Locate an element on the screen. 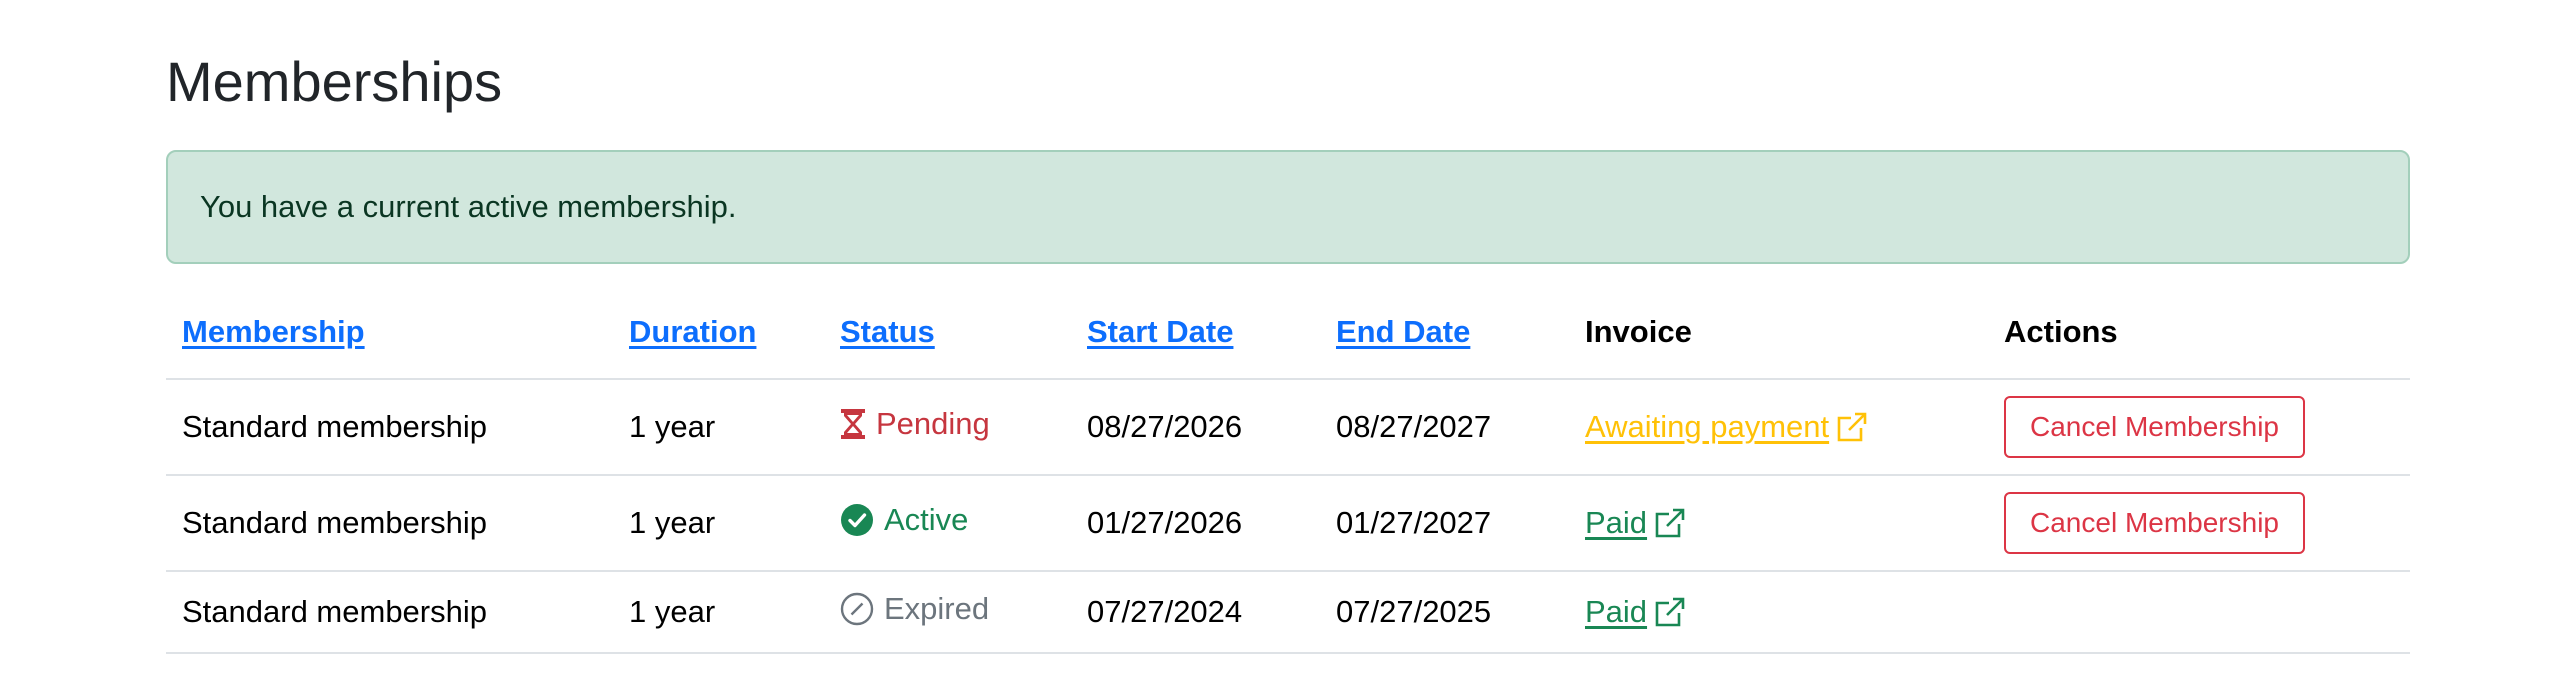 The width and height of the screenshot is (2560, 698). page-title: Memberships is located at coordinates (334, 81).